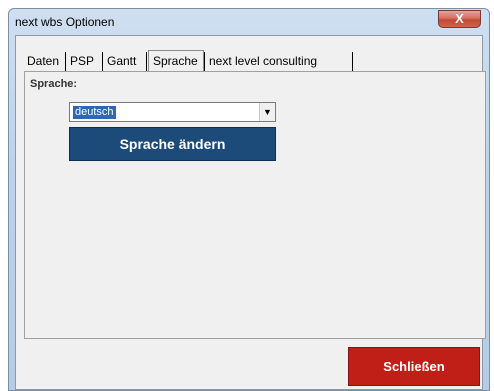 The height and width of the screenshot is (391, 494). What do you see at coordinates (65, 22) in the screenshot?
I see `window-title: next wbs Optionen` at bounding box center [65, 22].